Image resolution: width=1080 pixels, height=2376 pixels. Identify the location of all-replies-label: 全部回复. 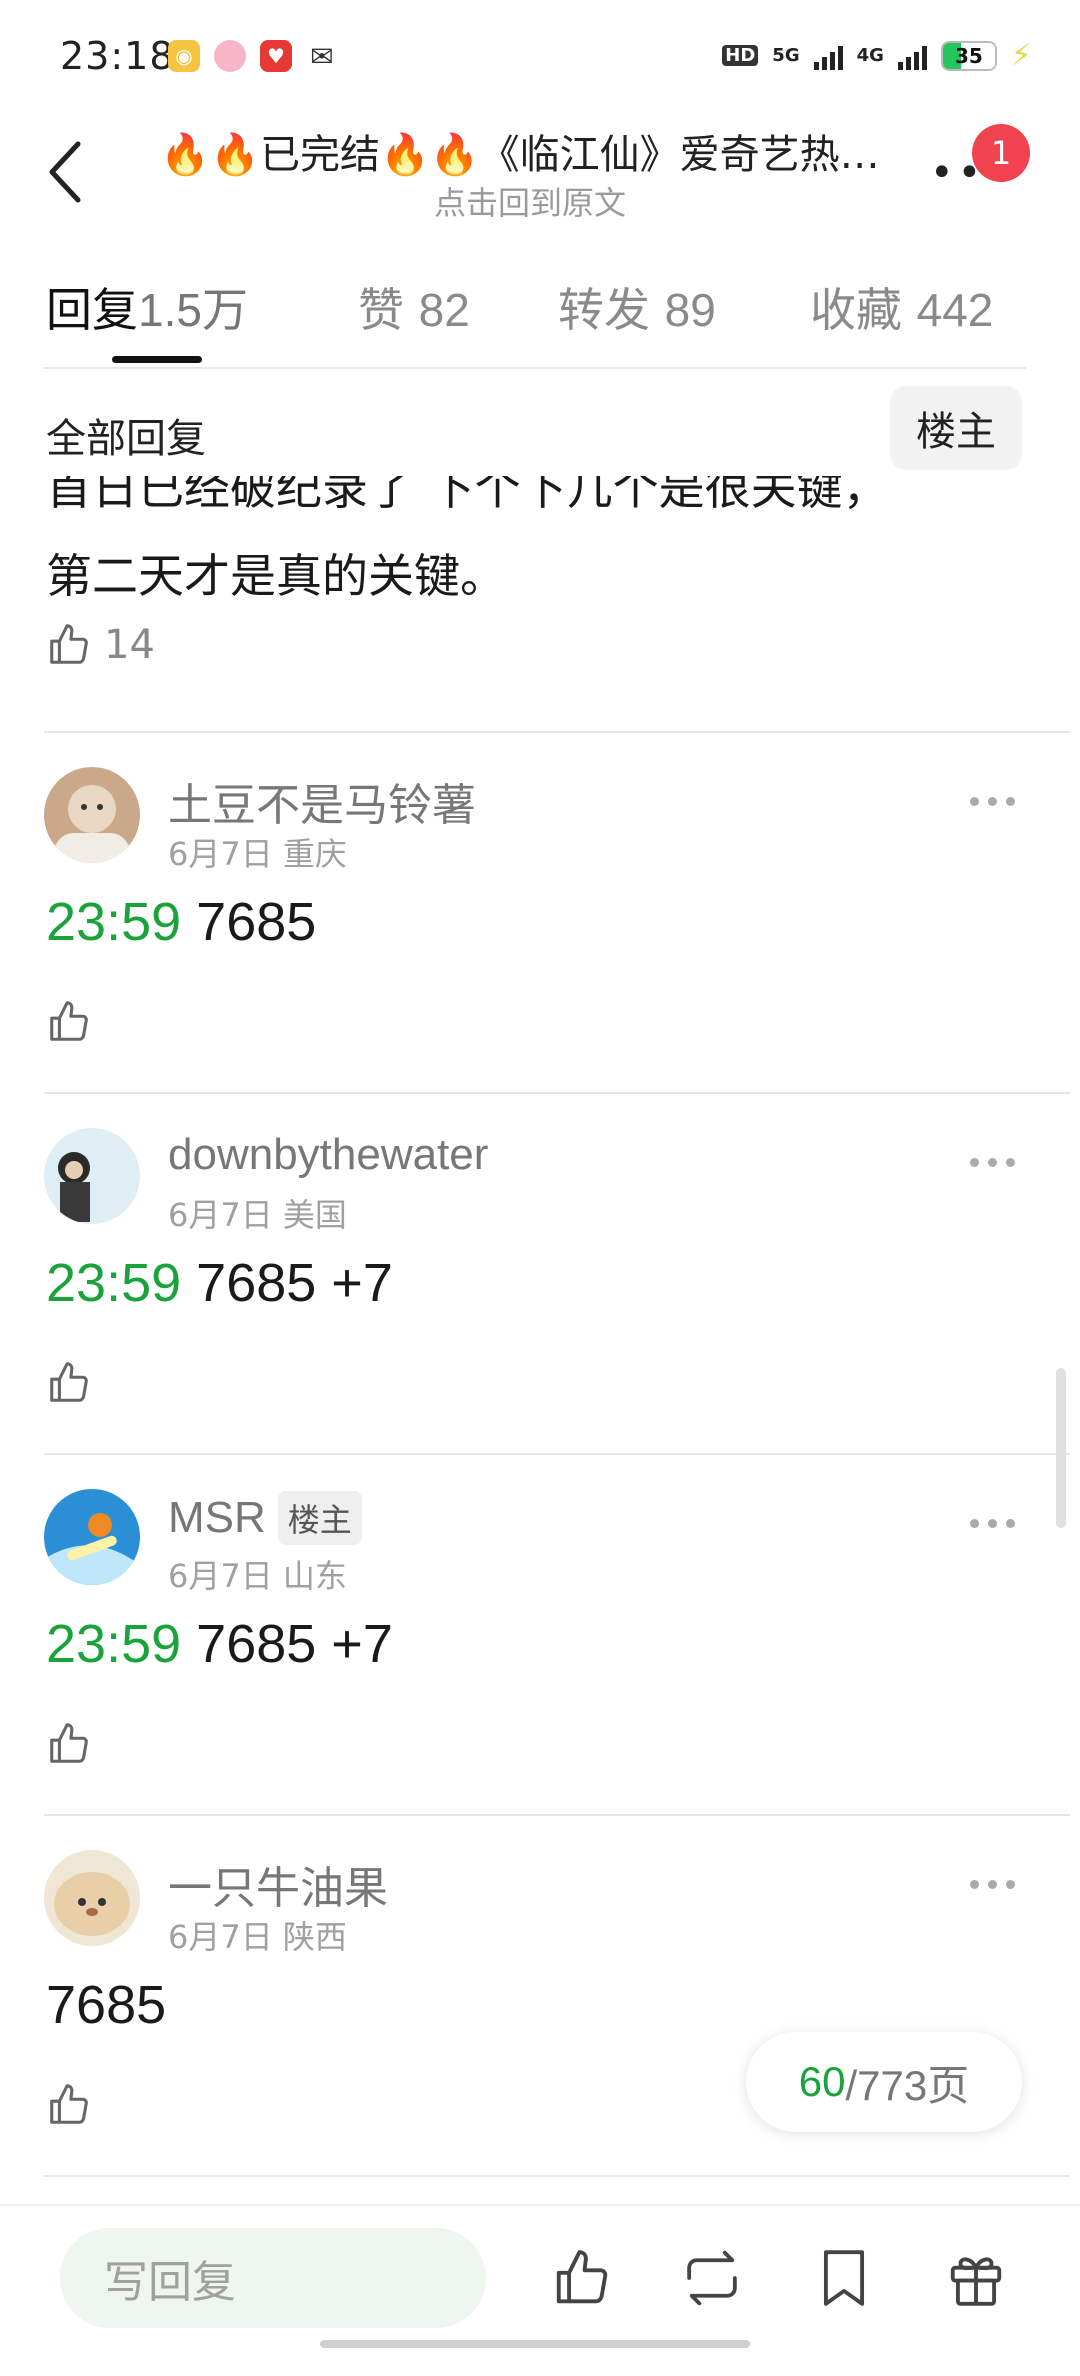
(126, 435).